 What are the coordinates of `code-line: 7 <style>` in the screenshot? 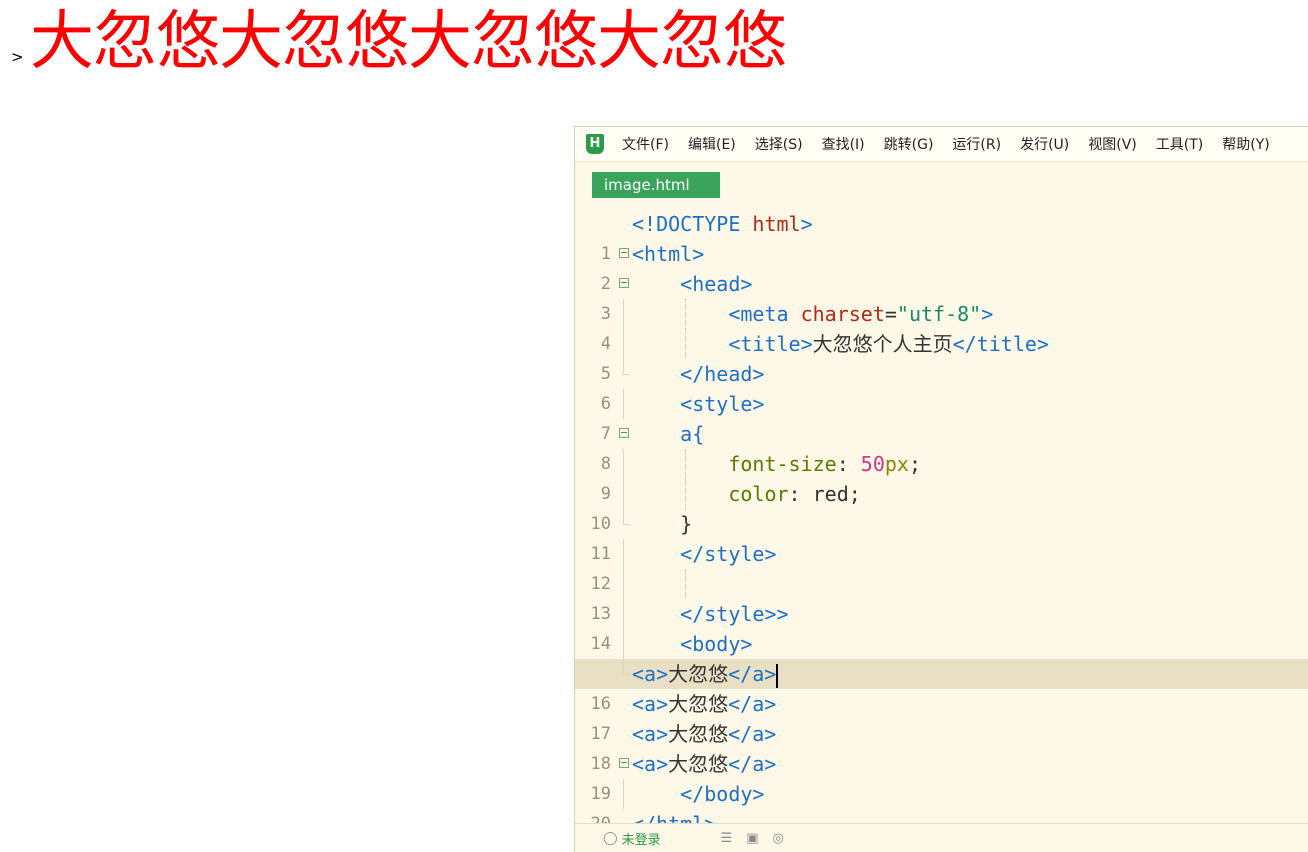 It's located at (941, 416).